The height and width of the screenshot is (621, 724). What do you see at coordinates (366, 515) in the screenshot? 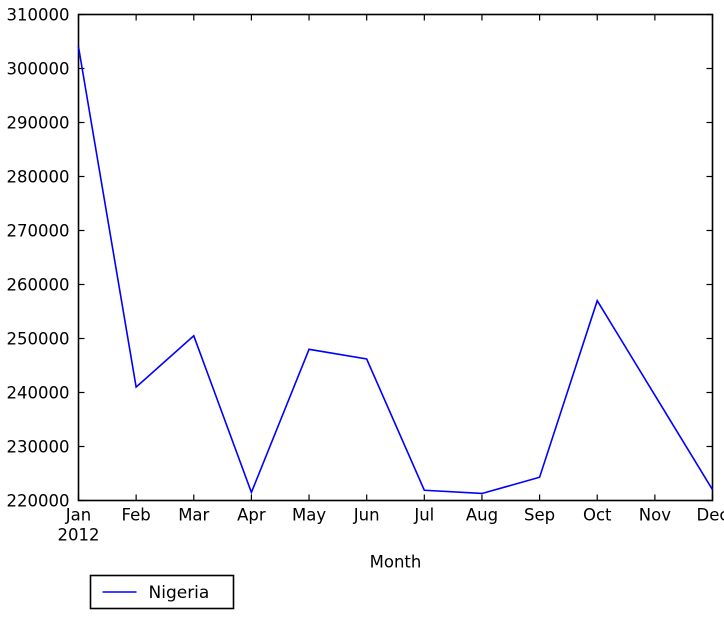
I see `x-tick-label: Jun` at bounding box center [366, 515].